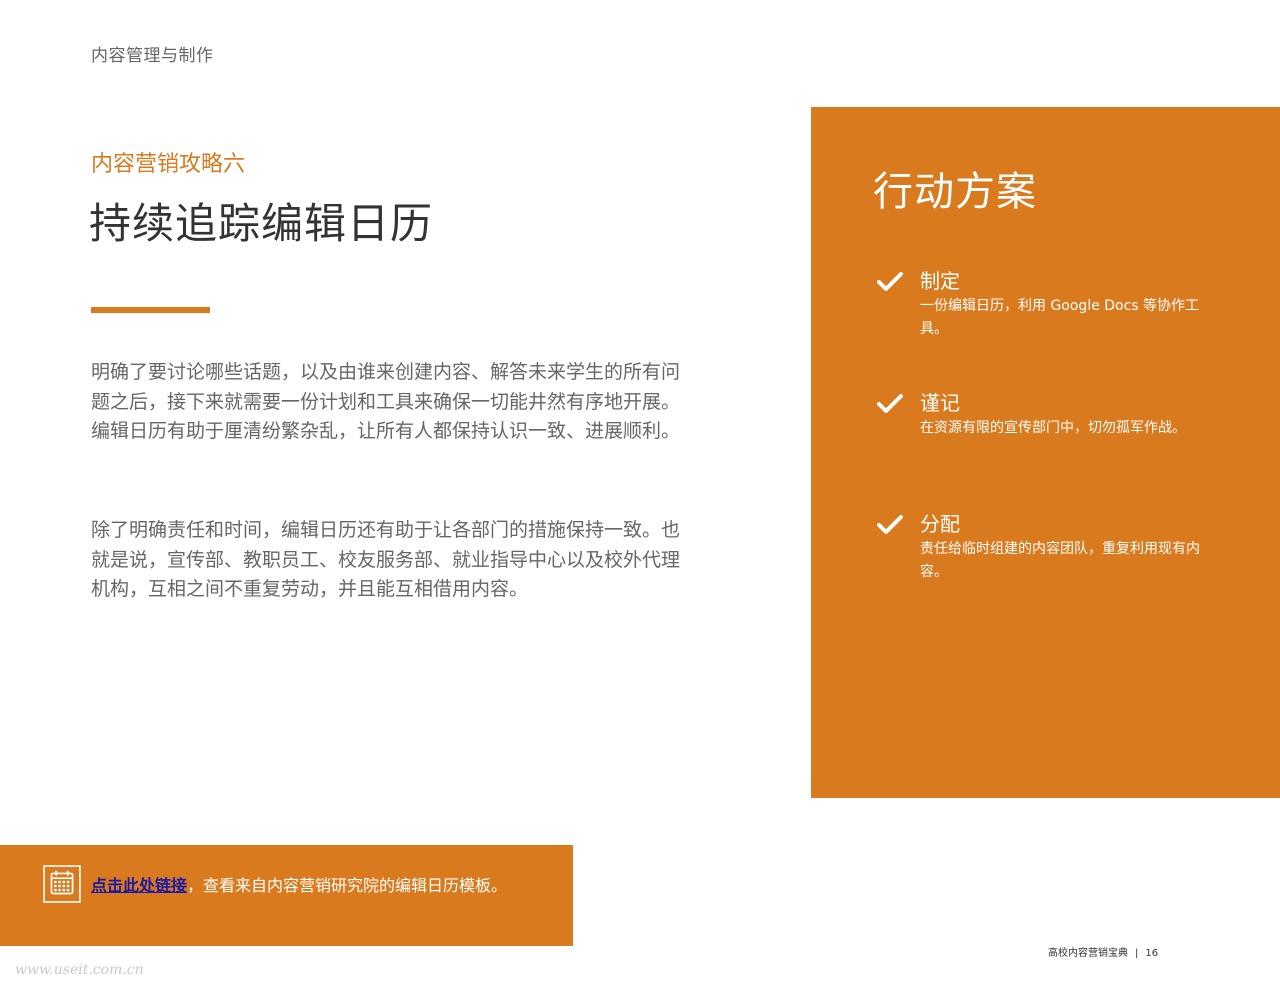  Describe the element at coordinates (1060, 317) in the screenshot. I see `action-item-description: 一份编辑日历，利用 Google Docs 等协作工具。` at that location.